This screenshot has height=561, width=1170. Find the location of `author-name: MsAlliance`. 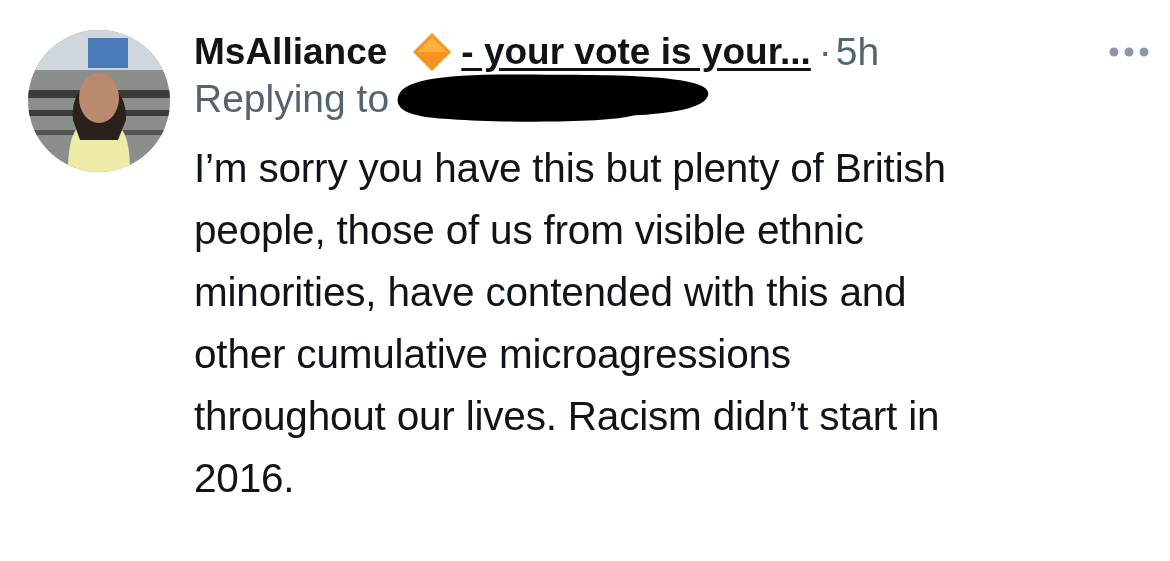

author-name: MsAlliance is located at coordinates (291, 52).